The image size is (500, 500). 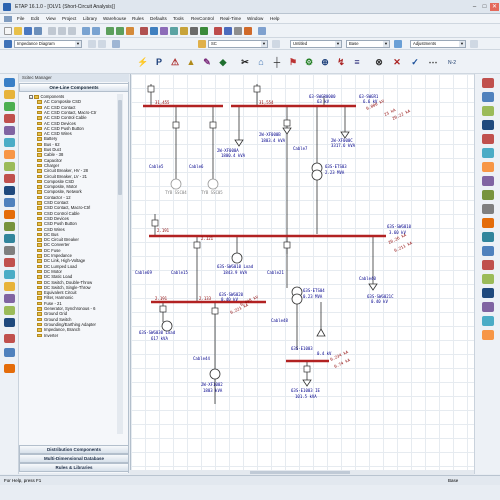 What do you see at coordinates (474, 7) in the screenshot?
I see `minimize-button: –` at bounding box center [474, 7].